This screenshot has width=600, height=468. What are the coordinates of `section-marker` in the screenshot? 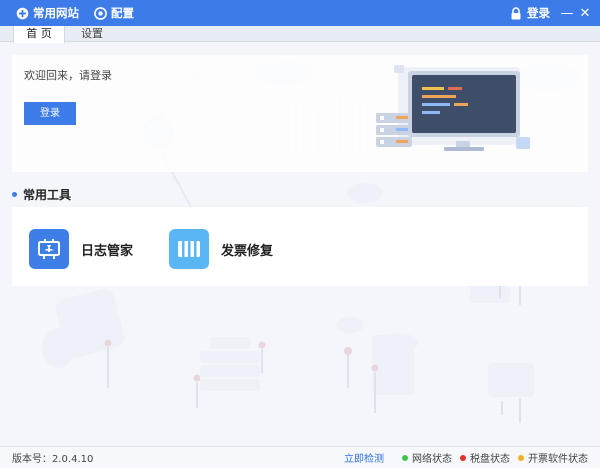 It's located at (14, 194).